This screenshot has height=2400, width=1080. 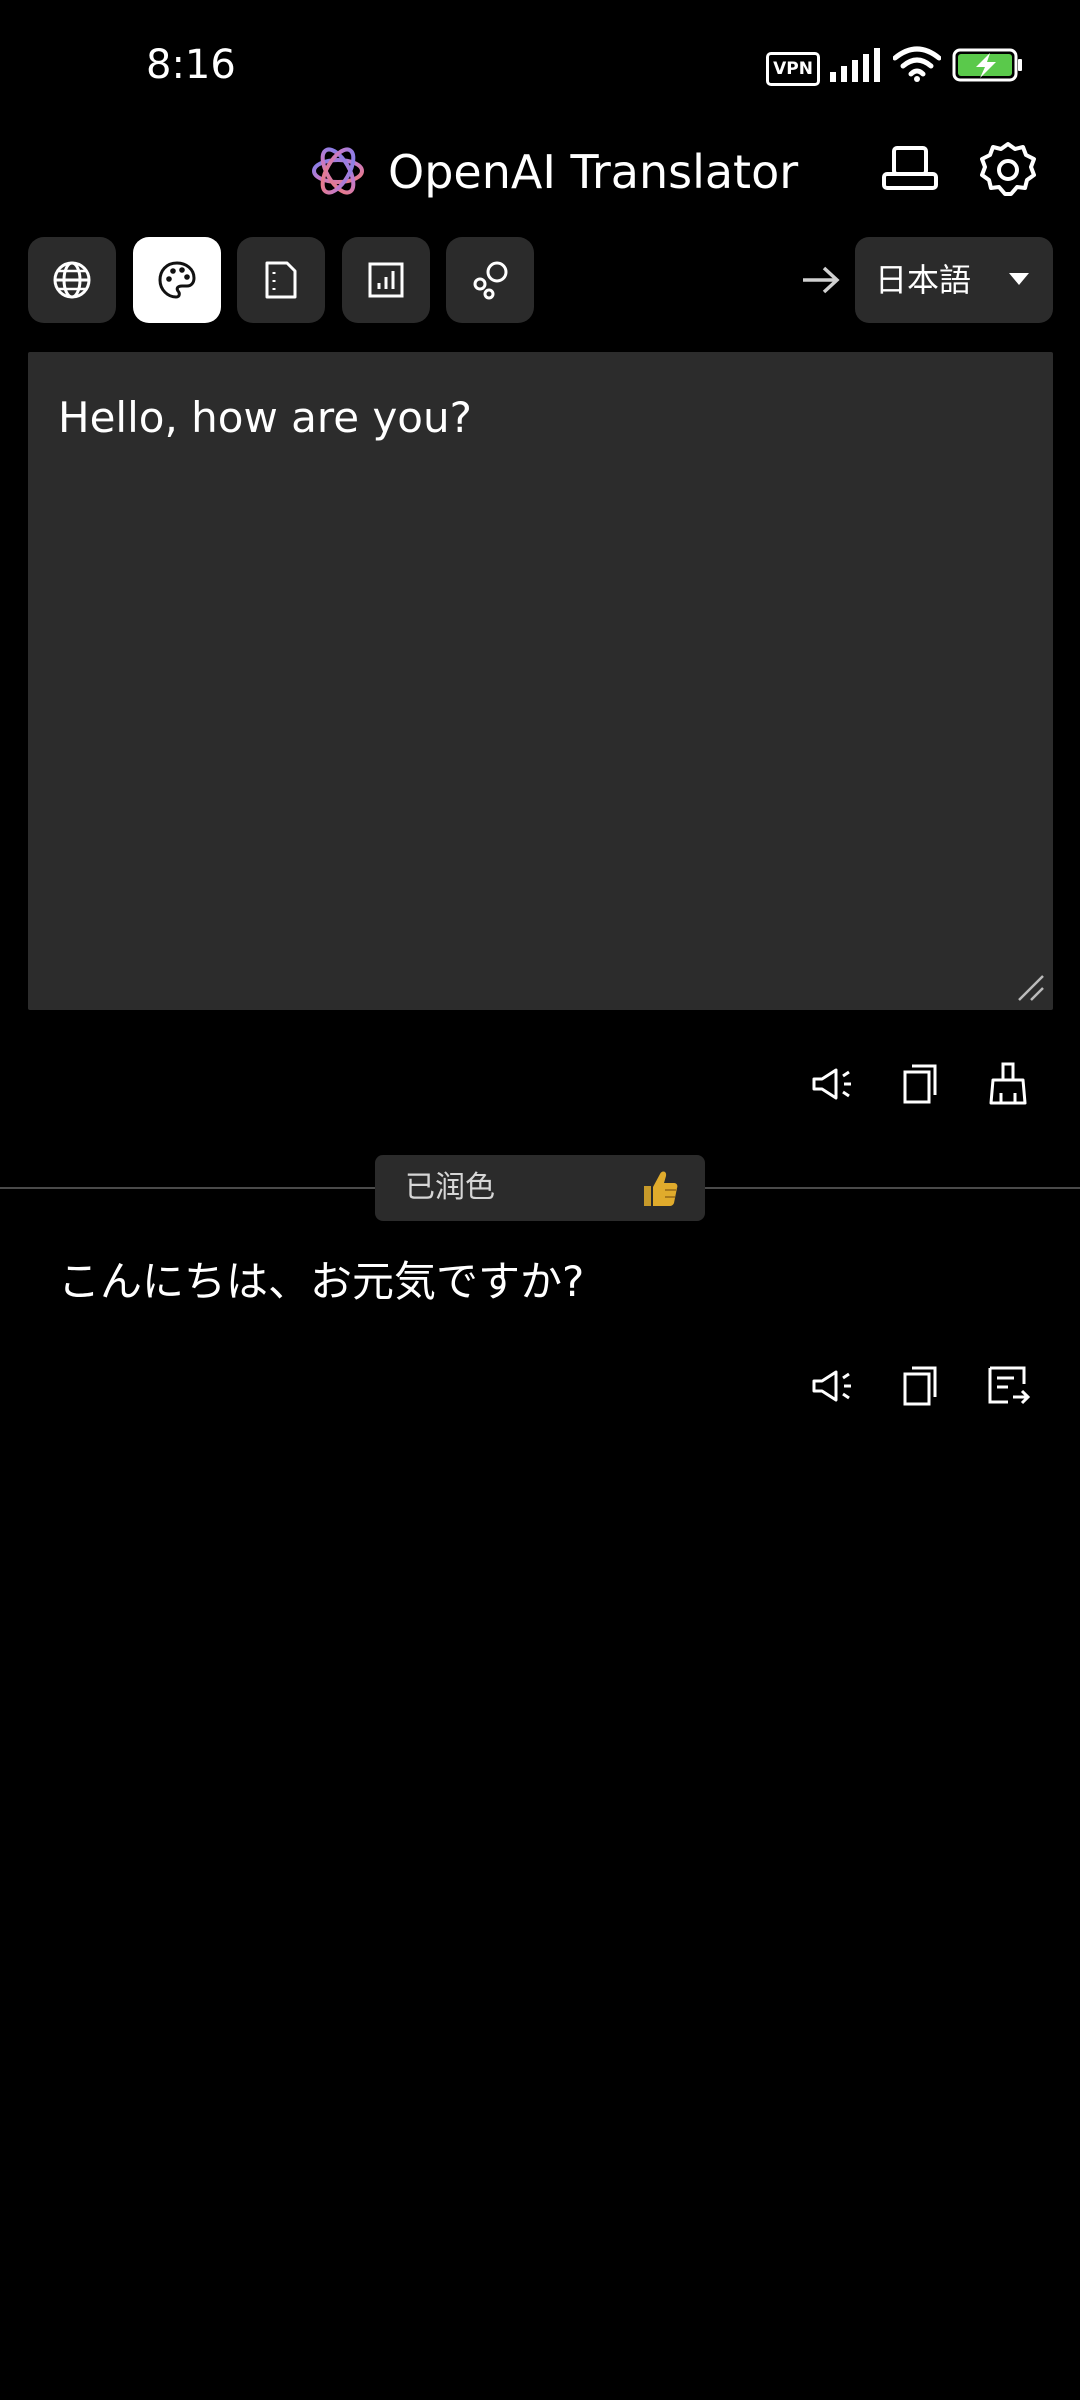 I want to click on document-icon, so click(x=281, y=280).